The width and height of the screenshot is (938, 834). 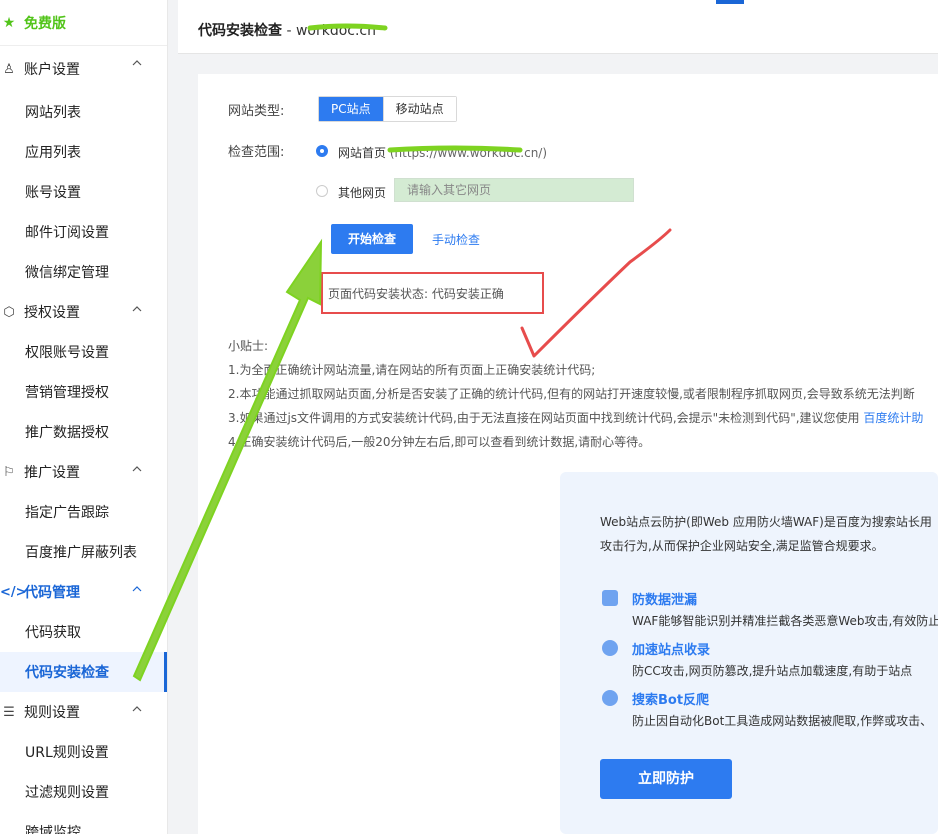 What do you see at coordinates (9, 712) in the screenshot?
I see `edit-list-icon: ☰` at bounding box center [9, 712].